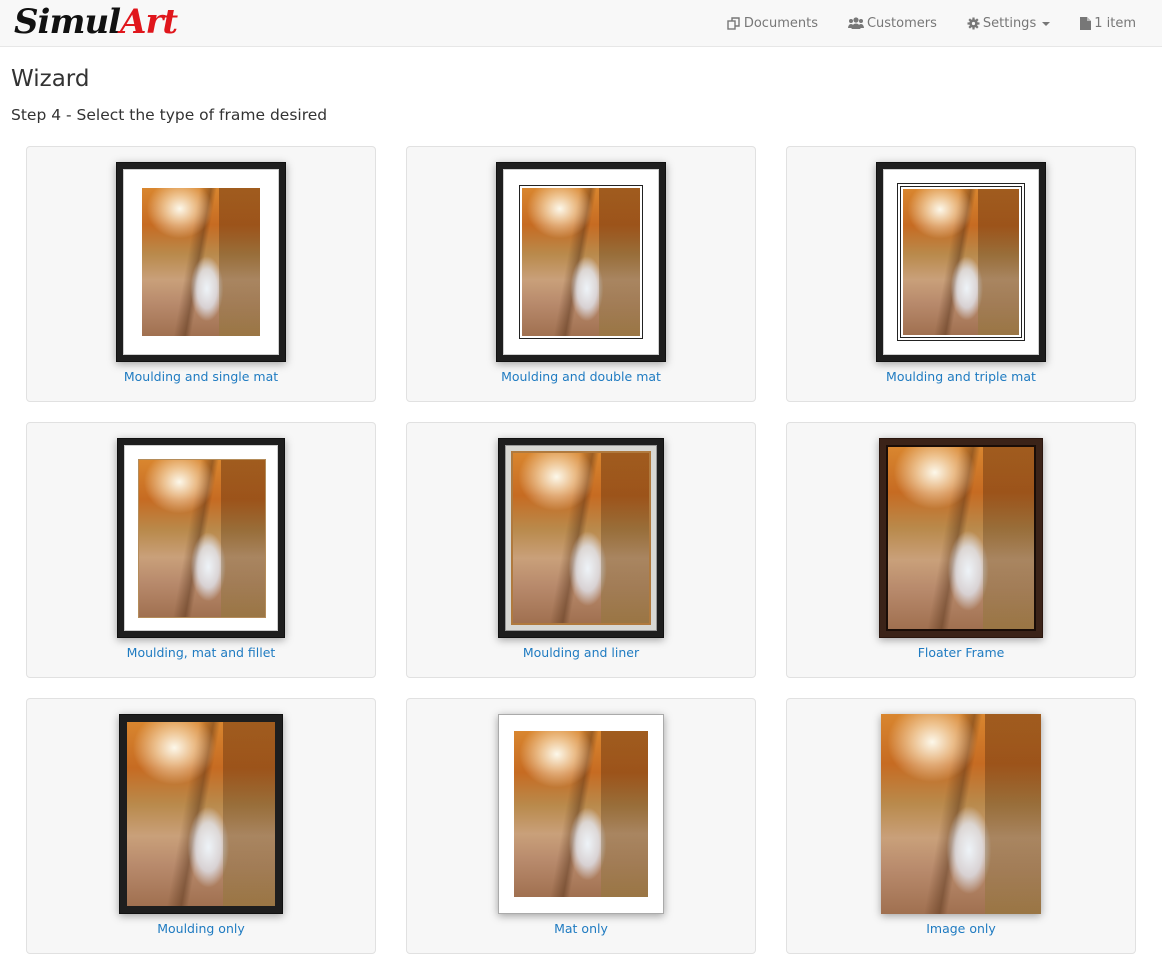  I want to click on frame-option-label: Moulding and double mat, so click(581, 376).